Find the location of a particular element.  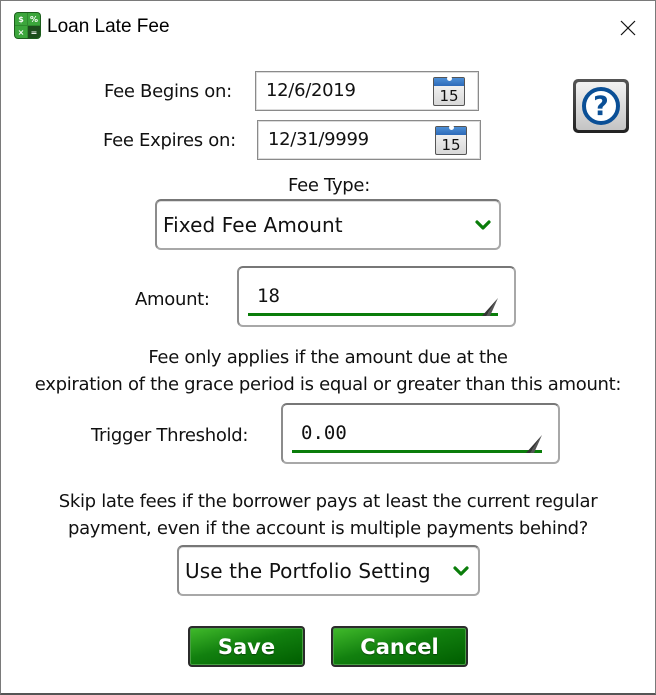

trigger-threshold-value: 0.00 is located at coordinates (324, 433).